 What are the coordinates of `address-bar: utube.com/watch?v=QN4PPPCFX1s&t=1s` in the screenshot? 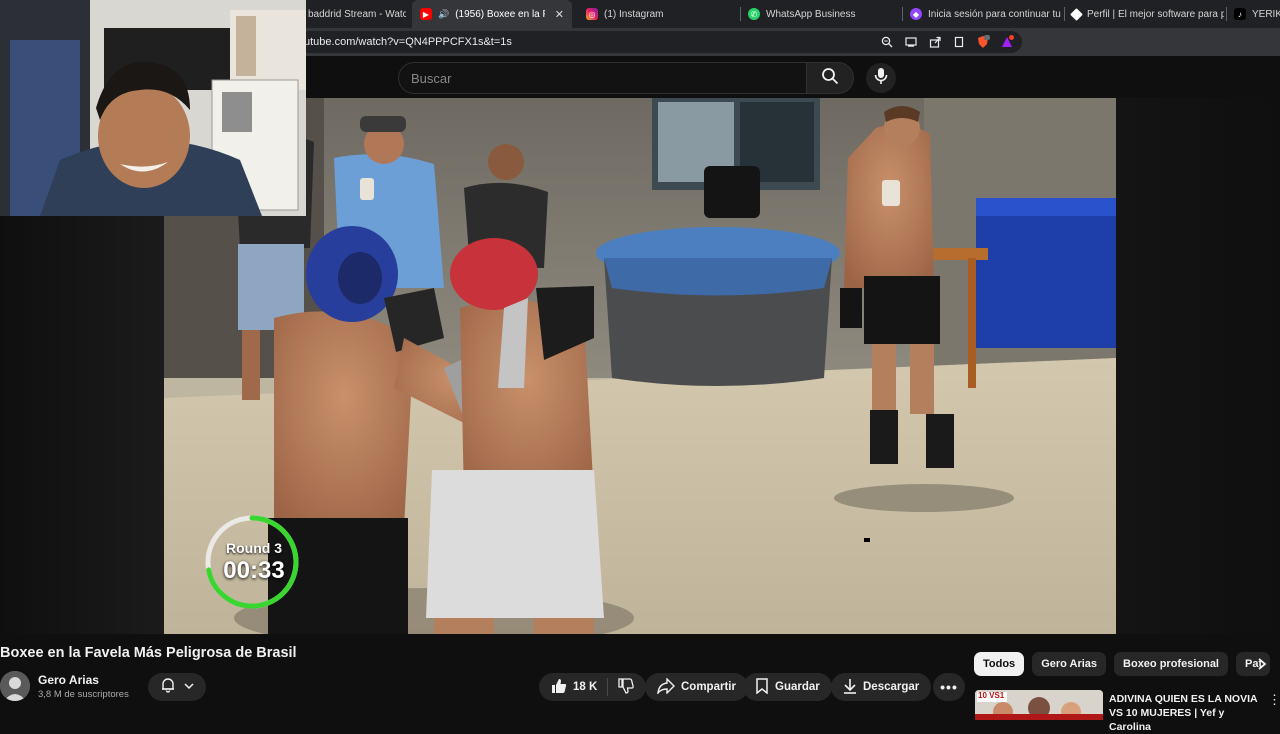 It's located at (659, 42).